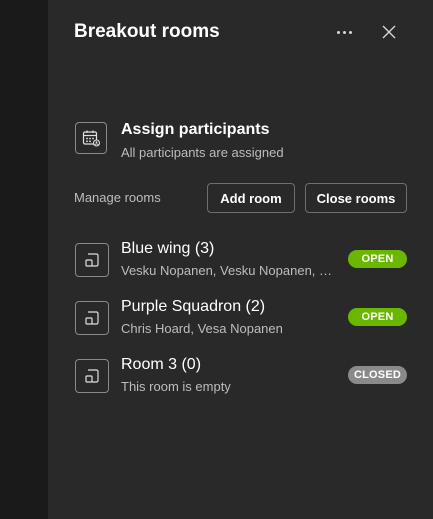 The height and width of the screenshot is (519, 433). I want to click on assign-participants-status: All participants are assigned, so click(202, 152).